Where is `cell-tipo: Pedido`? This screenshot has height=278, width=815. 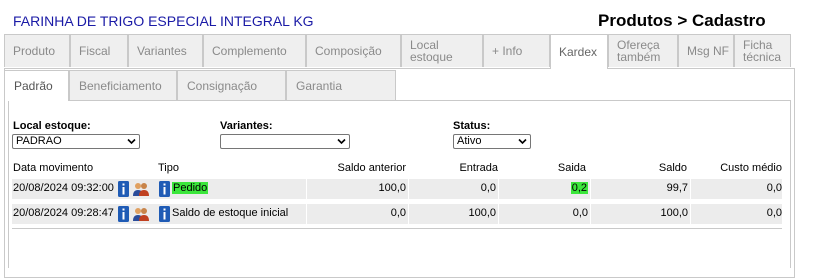 cell-tipo: Pedido is located at coordinates (190, 188).